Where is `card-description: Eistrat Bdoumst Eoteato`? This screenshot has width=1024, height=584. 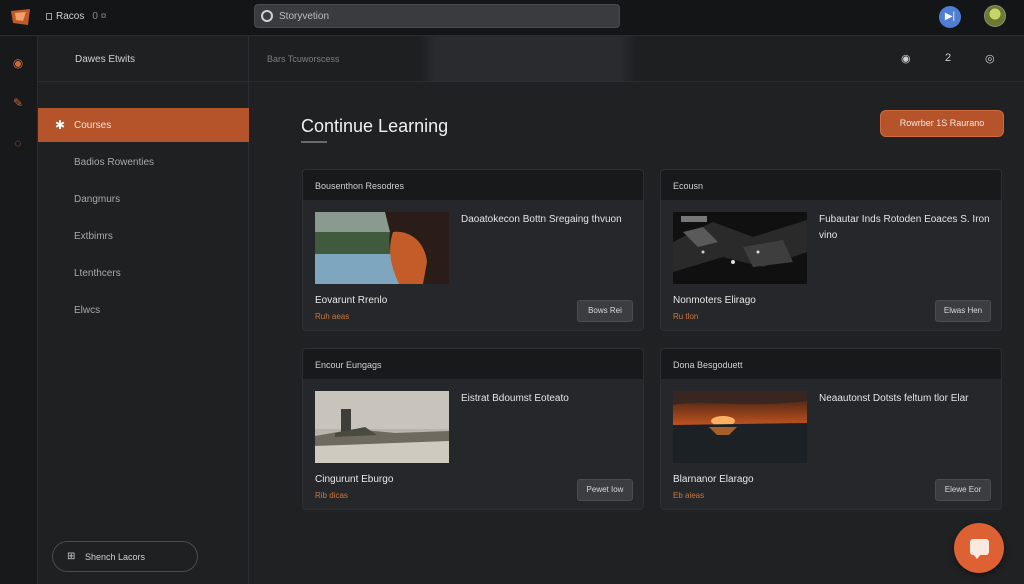
card-description: Eistrat Bdoumst Eoteato is located at coordinates (515, 398).